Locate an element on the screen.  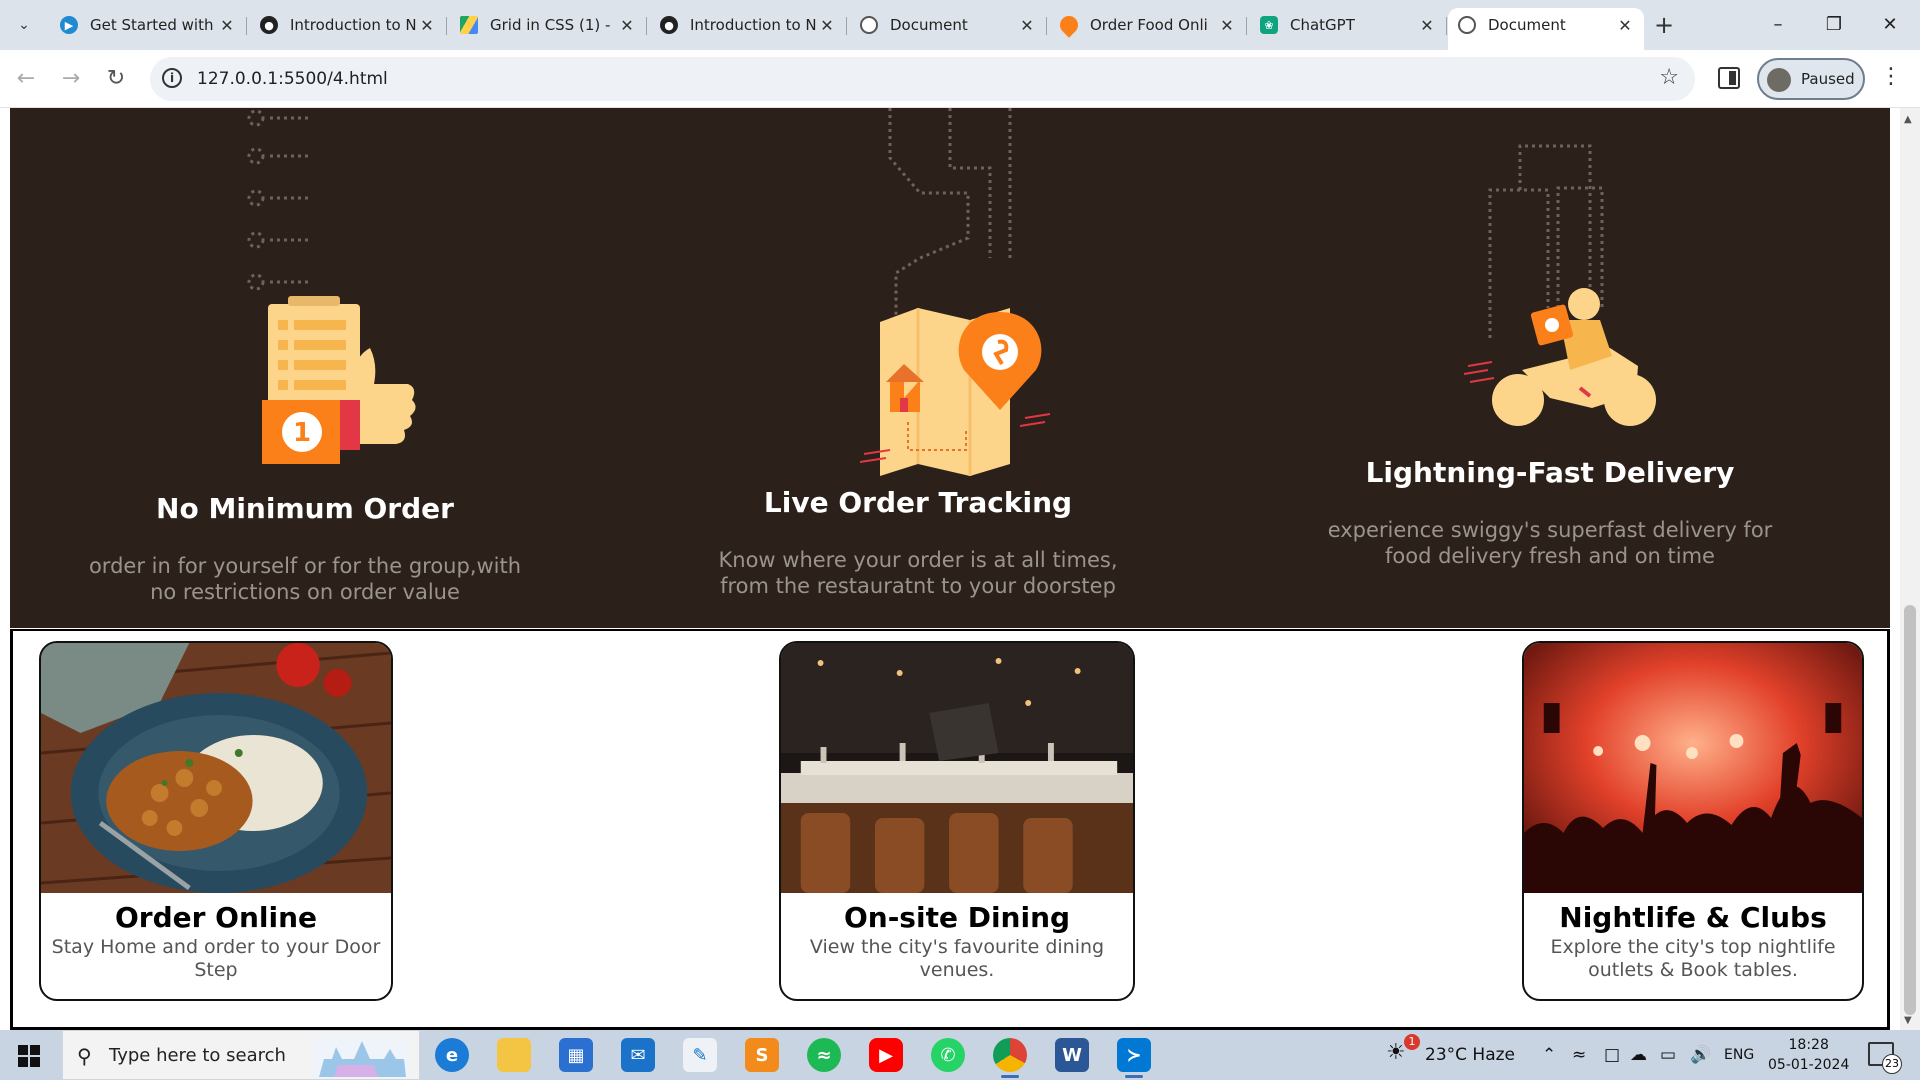
scroll-up-arrow-icon: ▲ is located at coordinates (1908, 119).